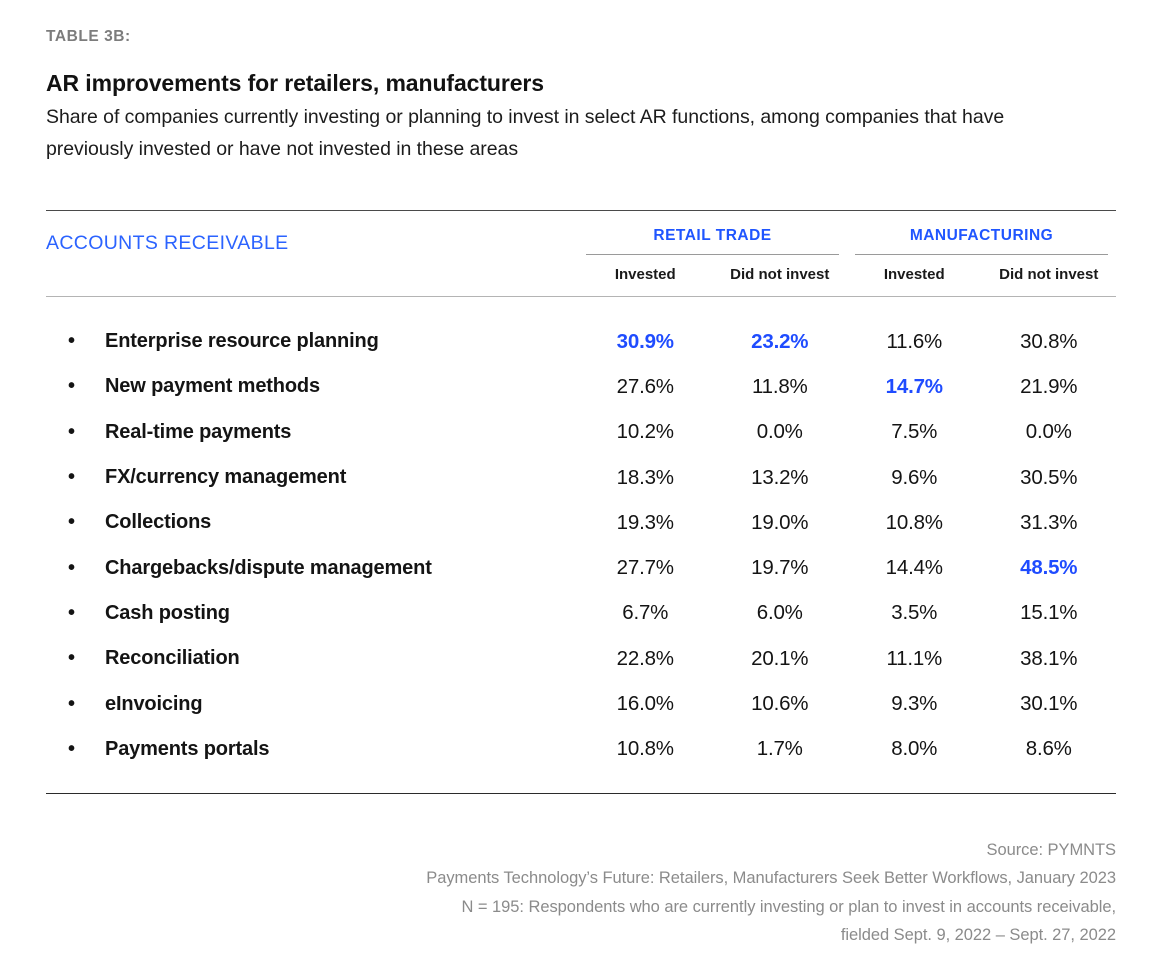 The width and height of the screenshot is (1162, 966). What do you see at coordinates (780, 477) in the screenshot?
I see `data-cell: 13.2%` at bounding box center [780, 477].